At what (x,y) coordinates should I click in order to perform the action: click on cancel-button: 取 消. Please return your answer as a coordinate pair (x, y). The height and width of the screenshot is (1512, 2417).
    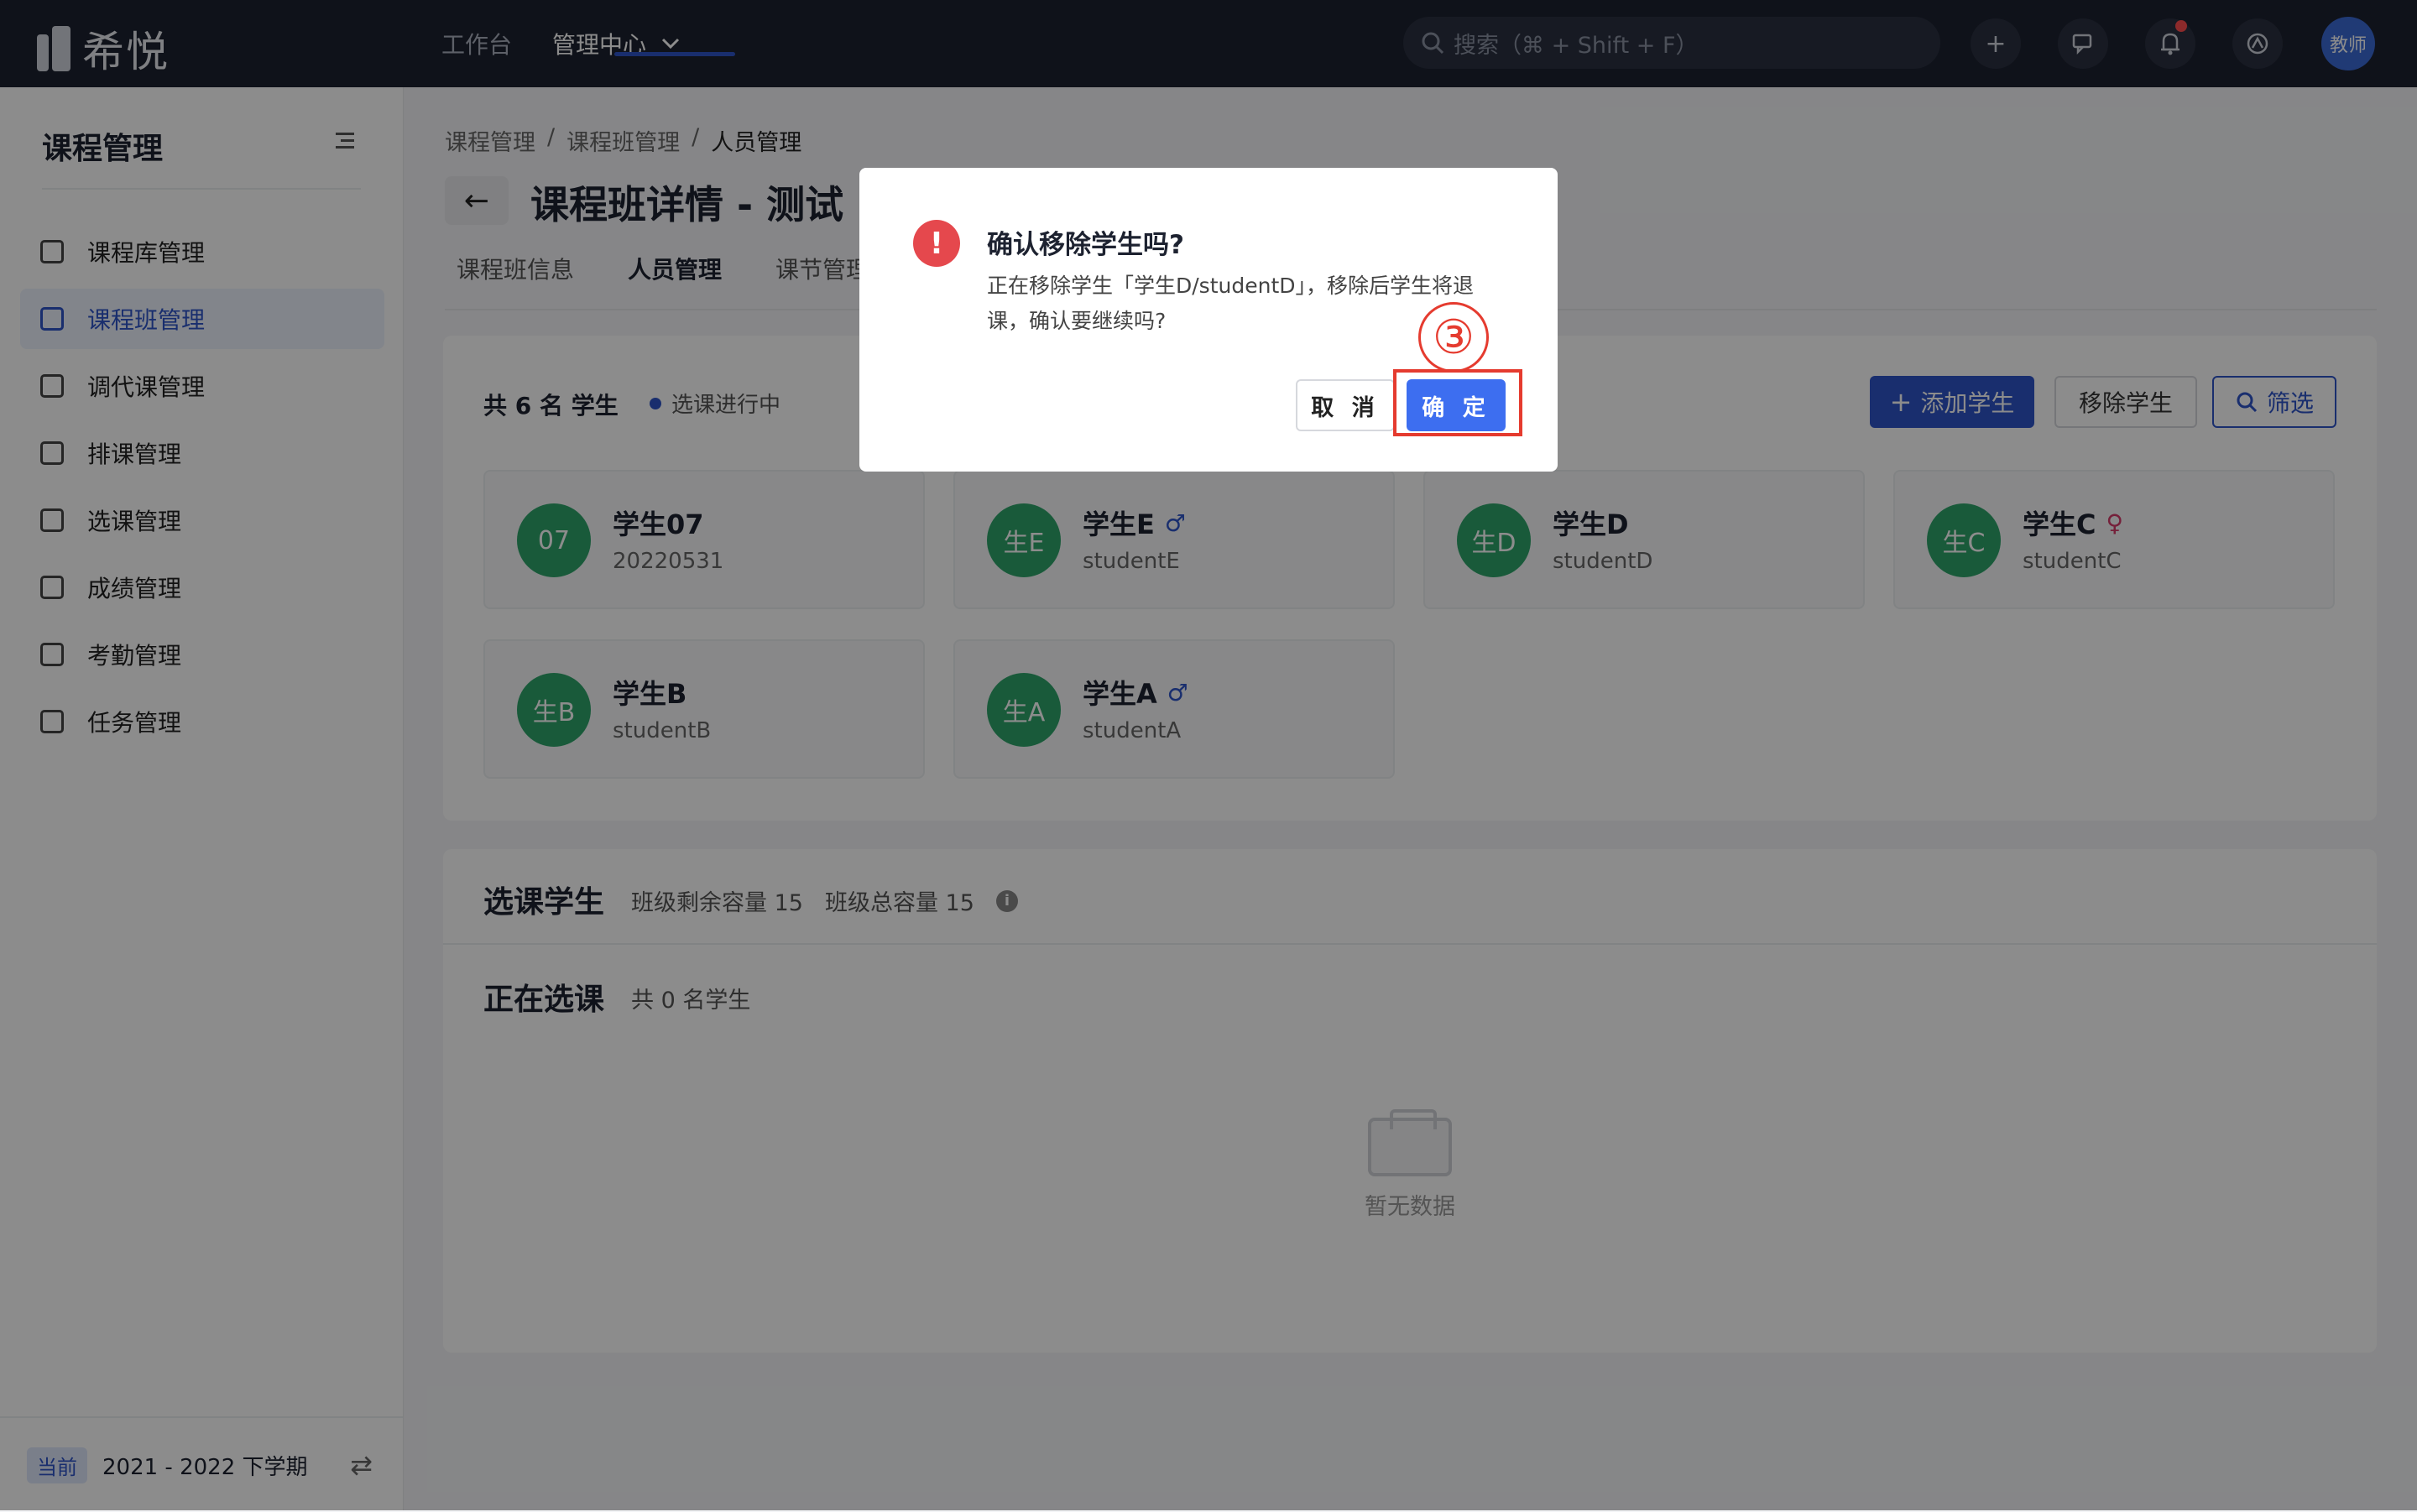
    Looking at the image, I should click on (1345, 405).